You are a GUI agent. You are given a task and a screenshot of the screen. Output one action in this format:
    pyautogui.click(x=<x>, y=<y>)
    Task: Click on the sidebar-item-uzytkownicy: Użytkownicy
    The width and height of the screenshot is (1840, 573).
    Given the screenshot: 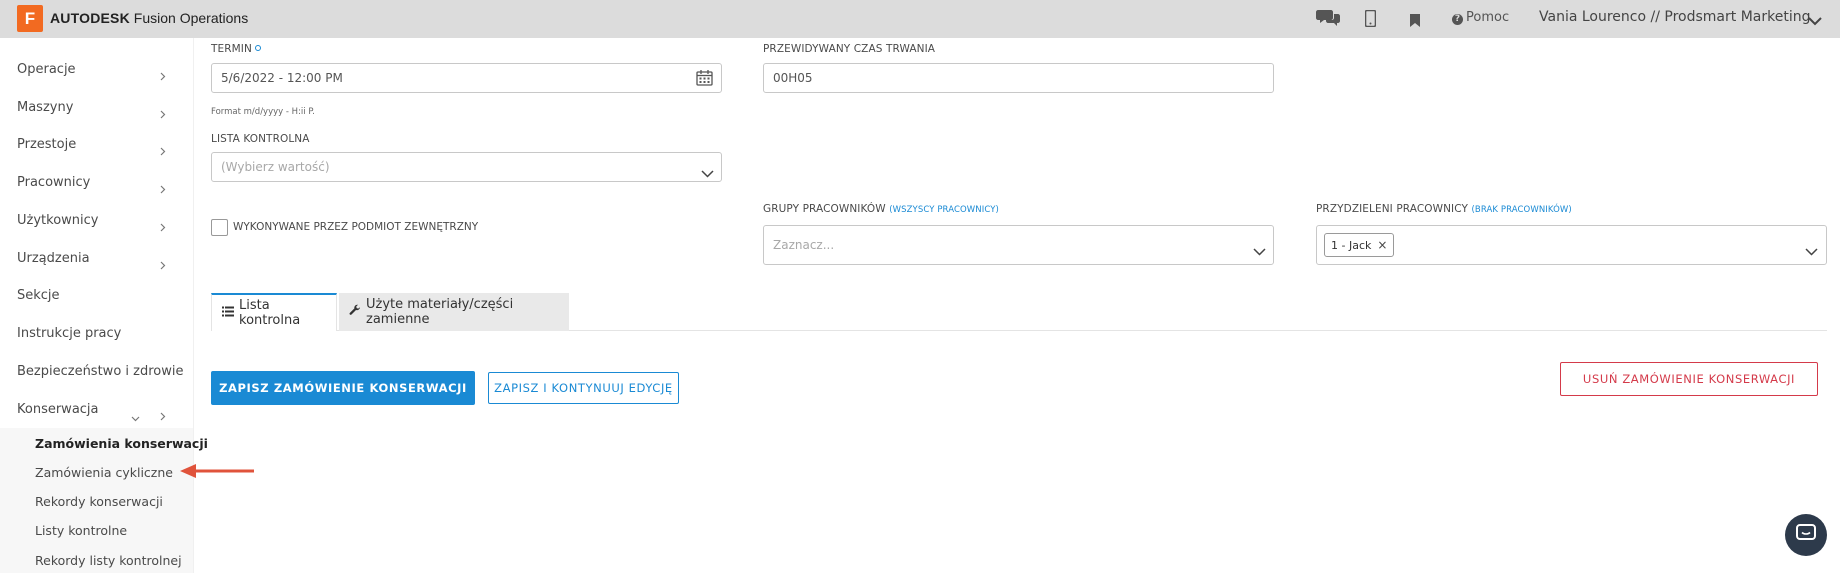 What is the action you would take?
    pyautogui.click(x=57, y=220)
    